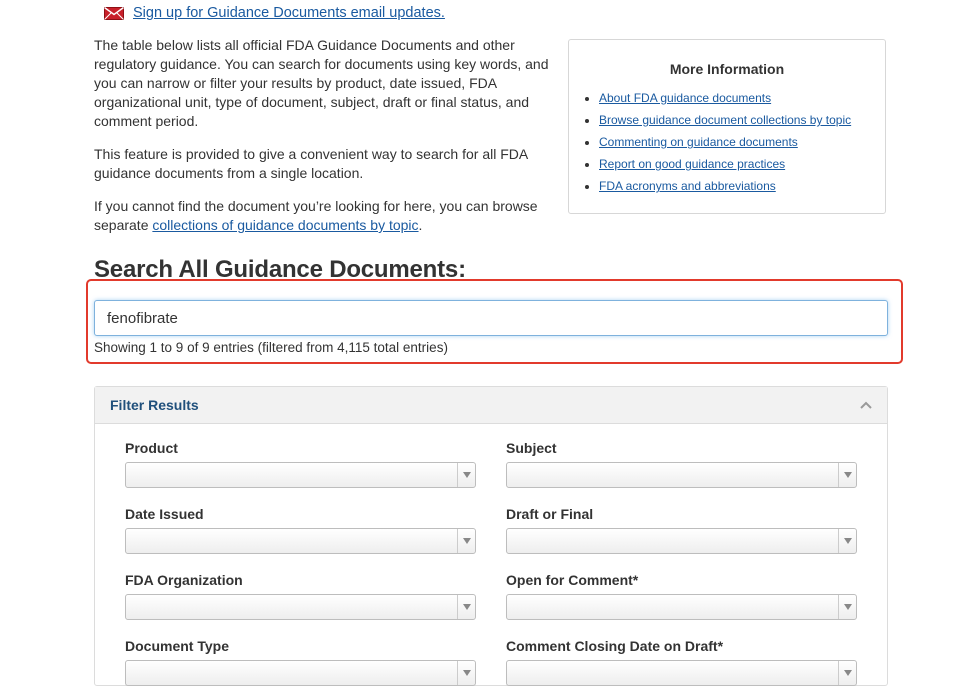 Image resolution: width=961 pixels, height=686 pixels. What do you see at coordinates (615, 646) in the screenshot?
I see `comment-closing-date-label: Comment Closing Date on Draft*` at bounding box center [615, 646].